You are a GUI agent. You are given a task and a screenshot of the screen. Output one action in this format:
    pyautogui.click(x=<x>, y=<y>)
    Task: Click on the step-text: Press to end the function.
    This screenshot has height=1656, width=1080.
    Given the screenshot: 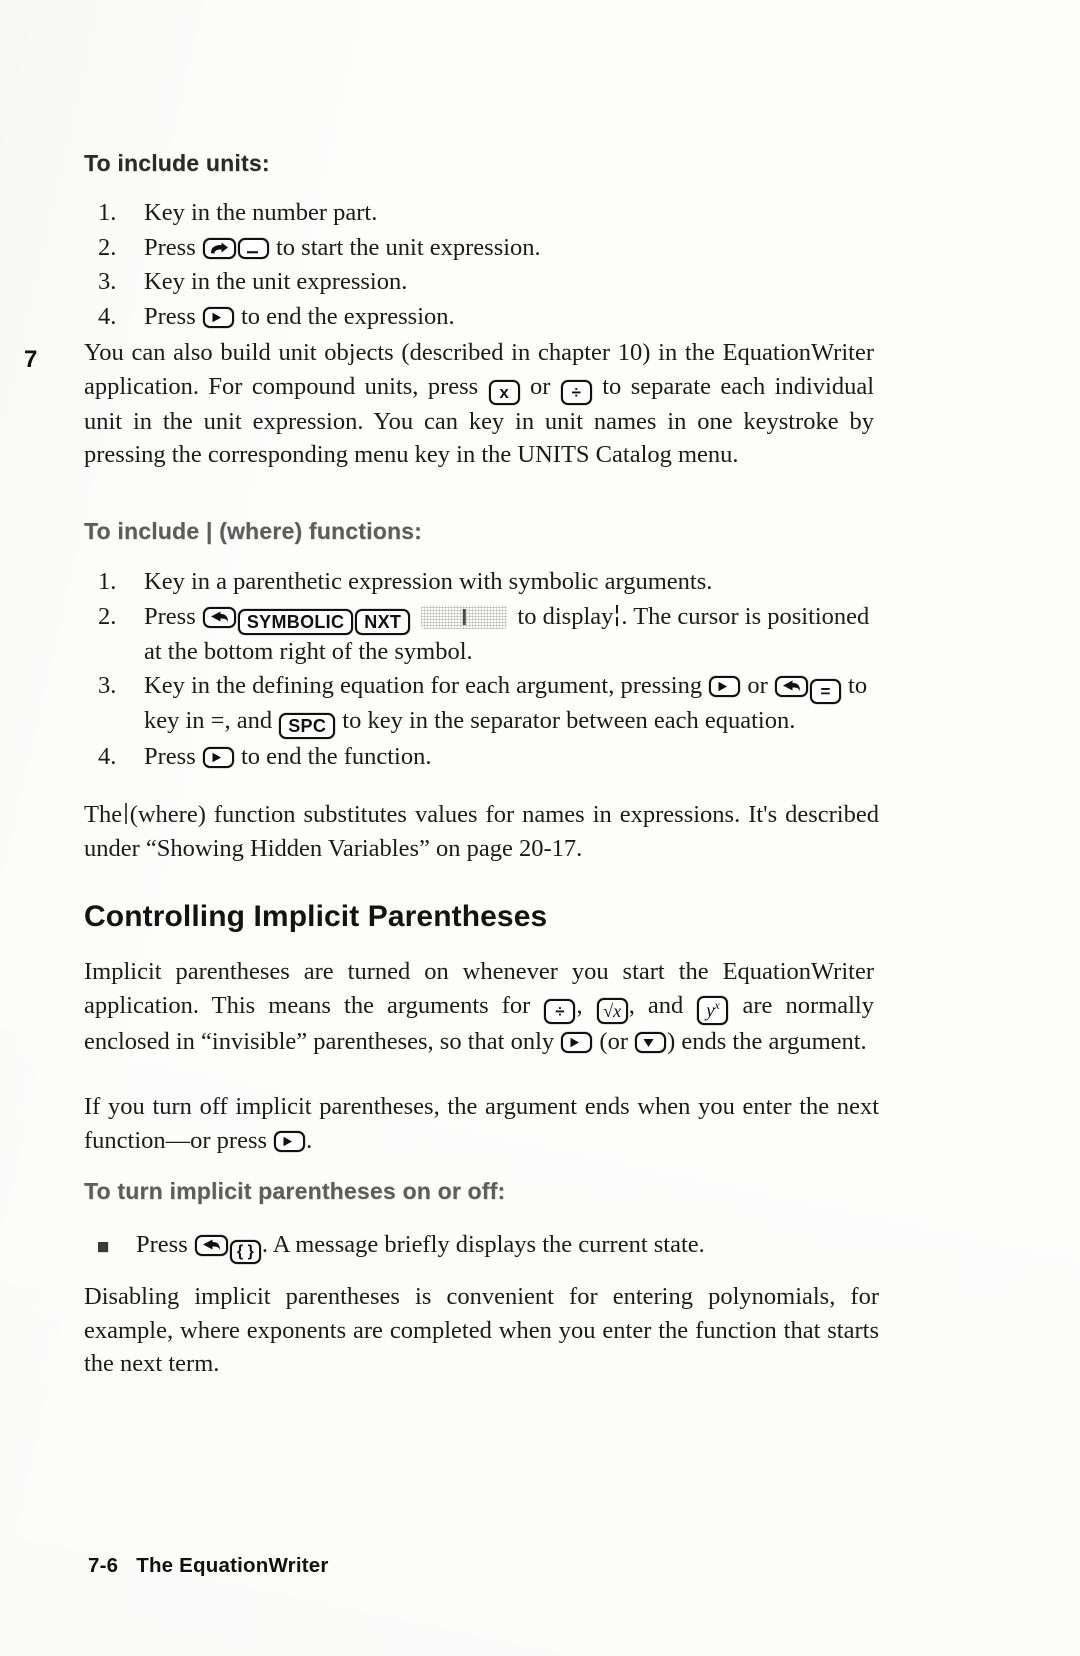 What is the action you would take?
    pyautogui.click(x=288, y=756)
    